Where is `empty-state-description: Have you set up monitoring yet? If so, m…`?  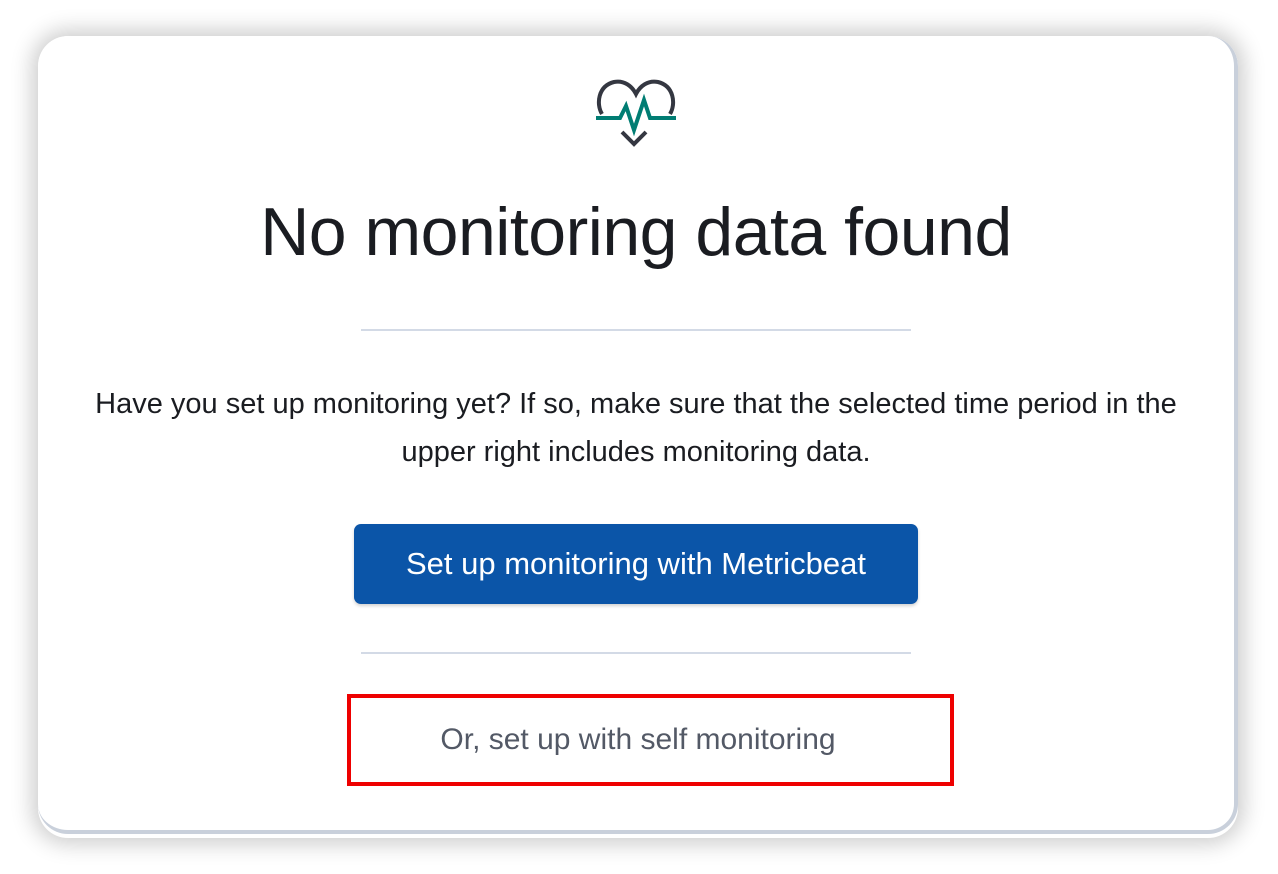 empty-state-description: Have you set up monitoring yet? If so, m… is located at coordinates (636, 428).